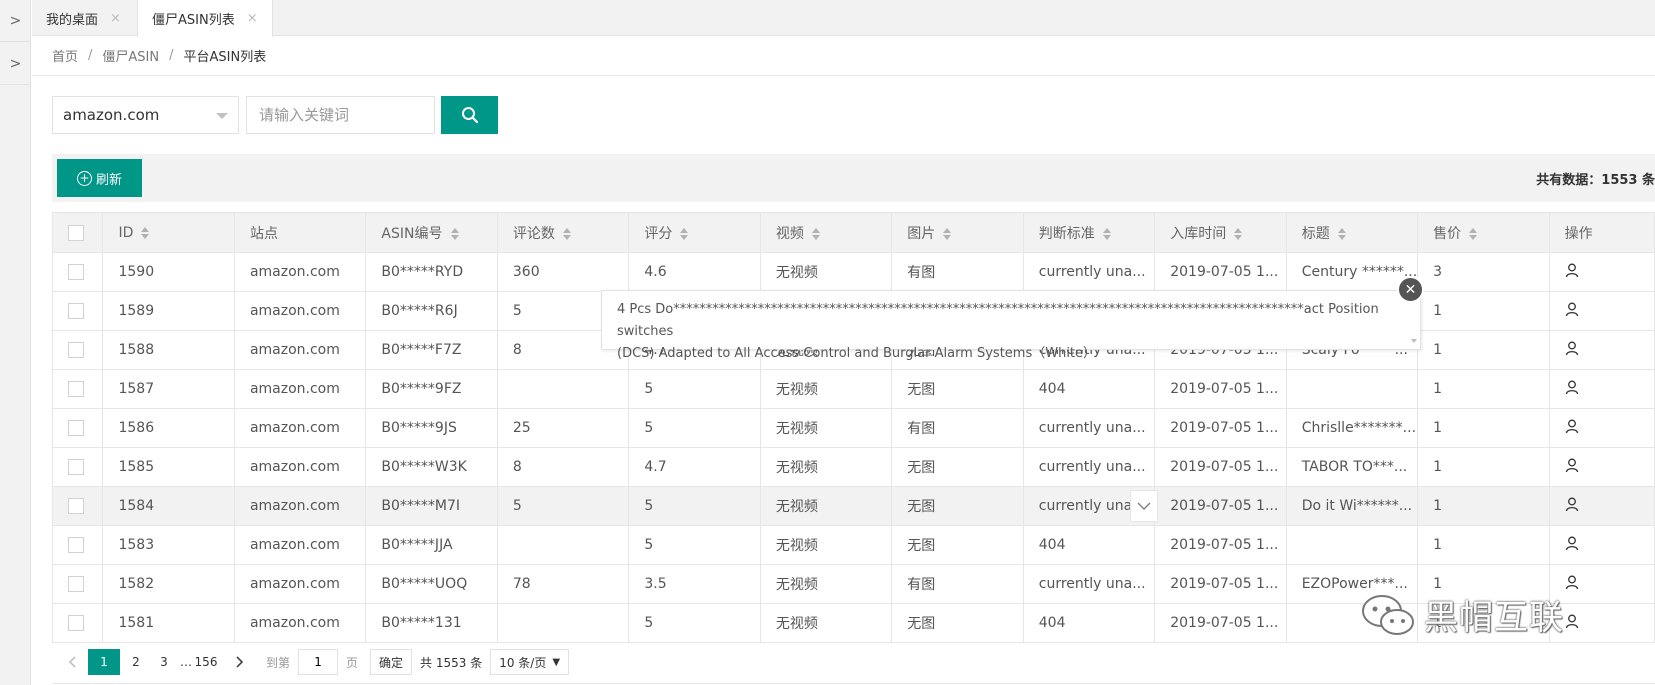  Describe the element at coordinates (451, 662) in the screenshot. I see `pagination-total: 共 1553 条` at that location.